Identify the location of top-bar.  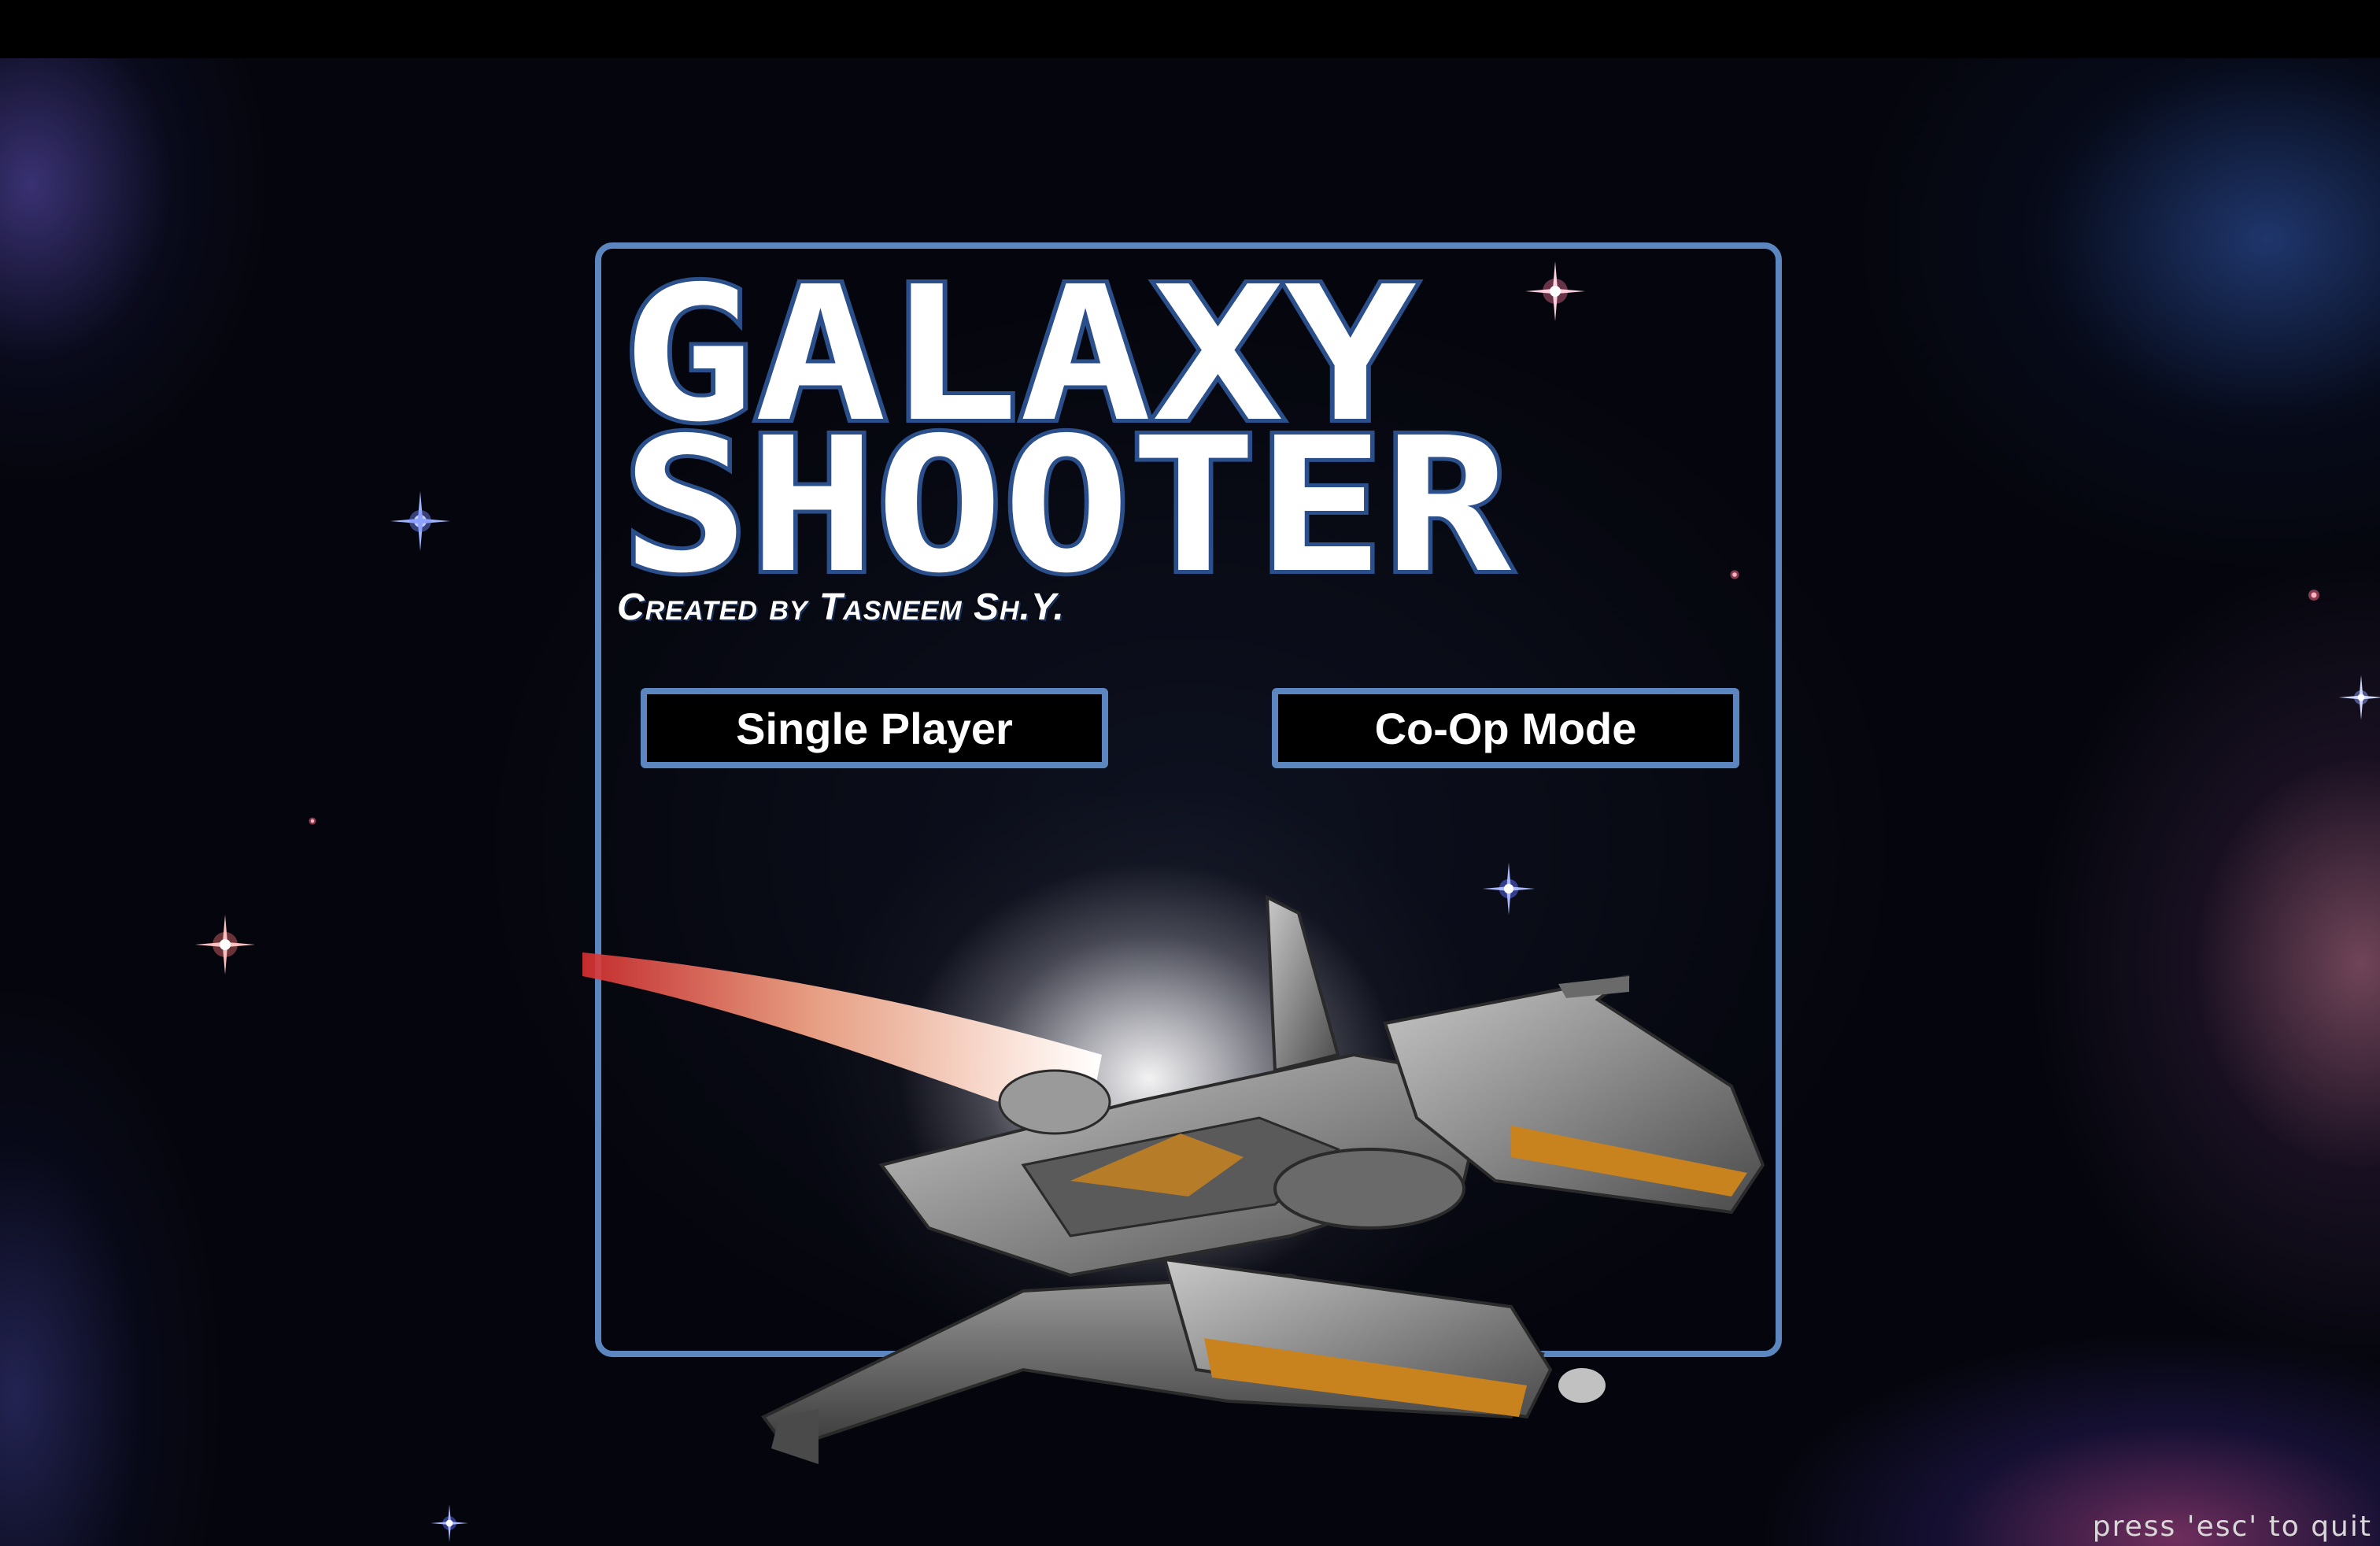
(1190, 29).